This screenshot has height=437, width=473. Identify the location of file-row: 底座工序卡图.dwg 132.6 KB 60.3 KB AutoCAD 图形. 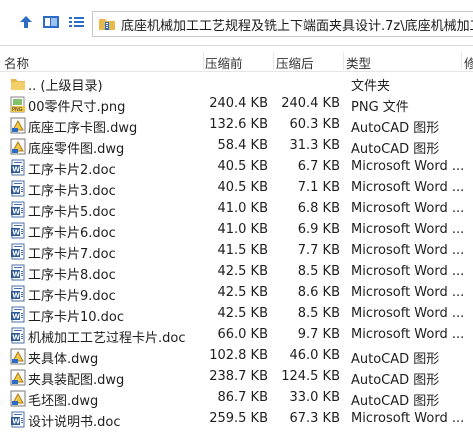
(236, 125).